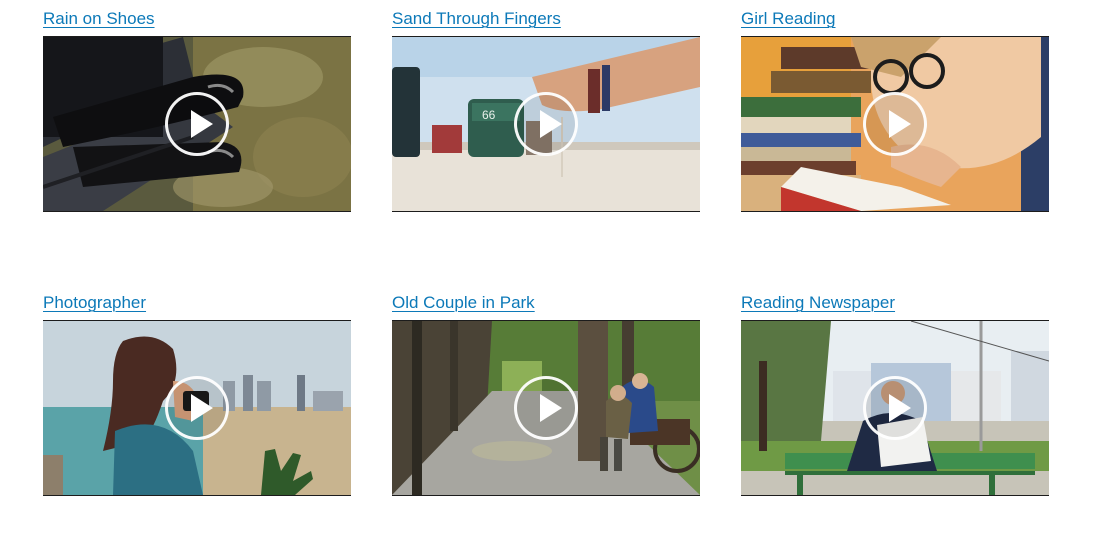 The height and width of the screenshot is (542, 1100). I want to click on video-title-link: Photographer, so click(94, 303).